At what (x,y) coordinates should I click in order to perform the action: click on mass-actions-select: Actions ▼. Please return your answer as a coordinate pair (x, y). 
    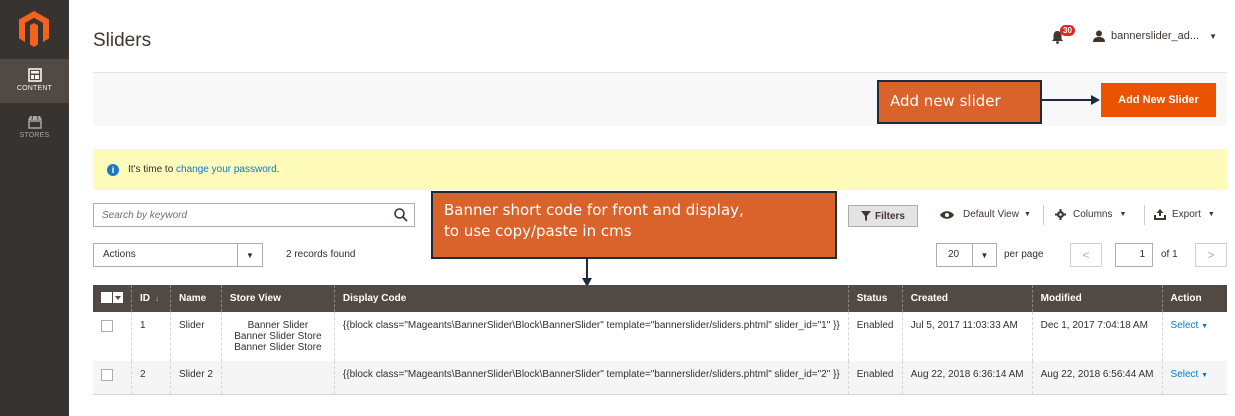
    Looking at the image, I should click on (178, 255).